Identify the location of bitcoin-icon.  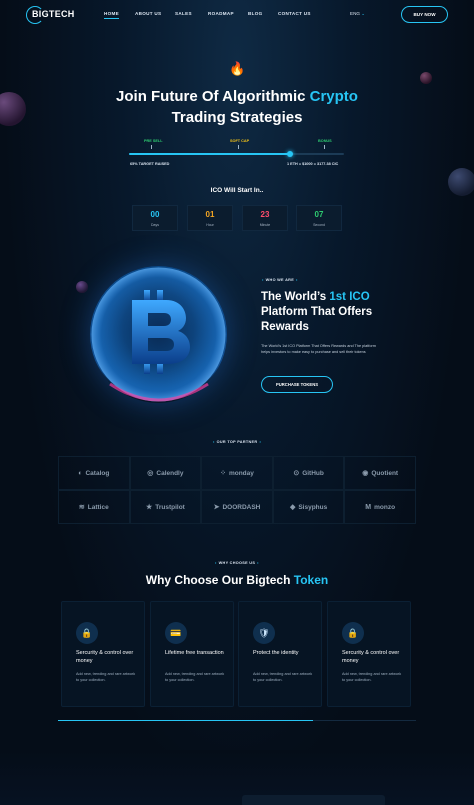
(161, 332).